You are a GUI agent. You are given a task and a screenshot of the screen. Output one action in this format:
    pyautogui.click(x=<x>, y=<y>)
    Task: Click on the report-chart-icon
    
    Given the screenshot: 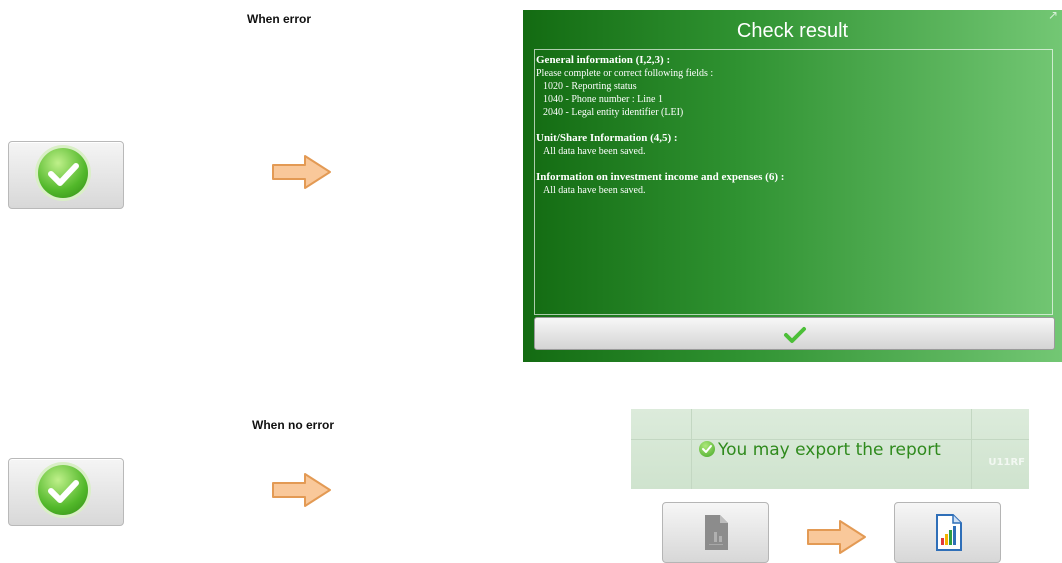 What is the action you would take?
    pyautogui.click(x=949, y=532)
    